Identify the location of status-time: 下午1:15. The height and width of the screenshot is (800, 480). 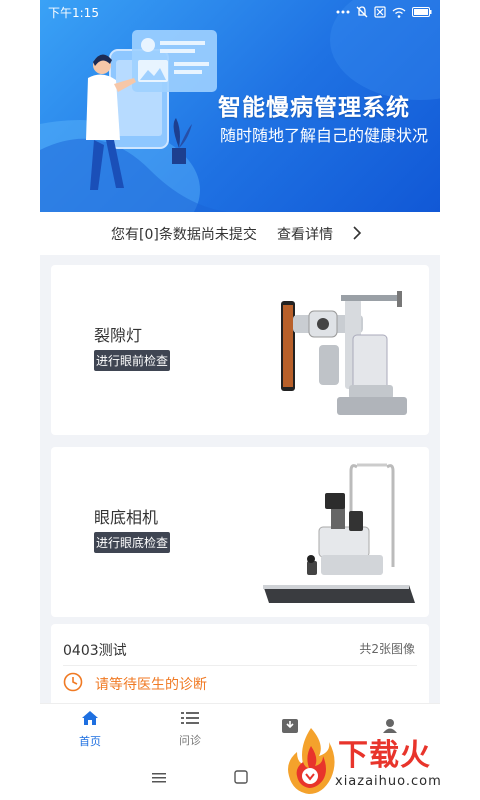
(73, 12).